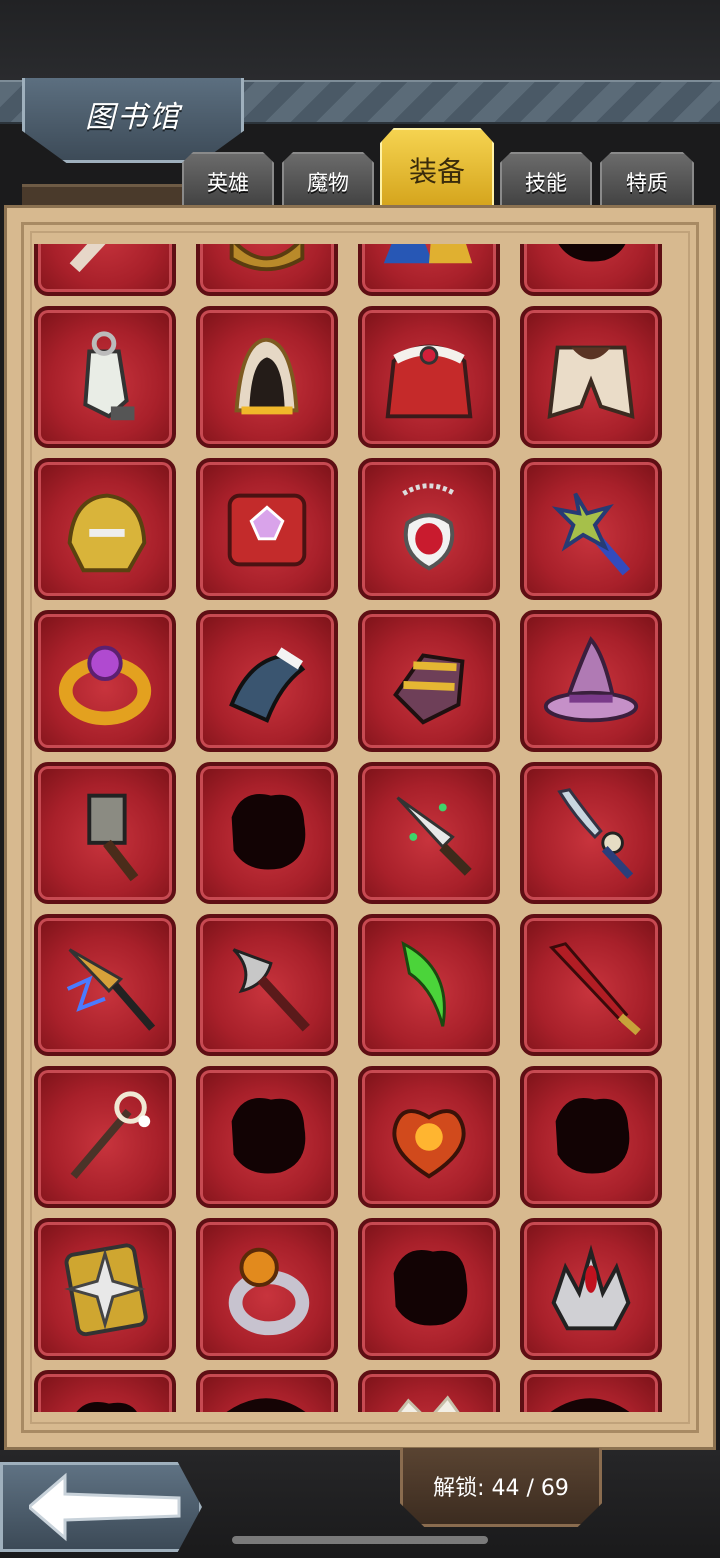  I want to click on back-button, so click(101, 1507).